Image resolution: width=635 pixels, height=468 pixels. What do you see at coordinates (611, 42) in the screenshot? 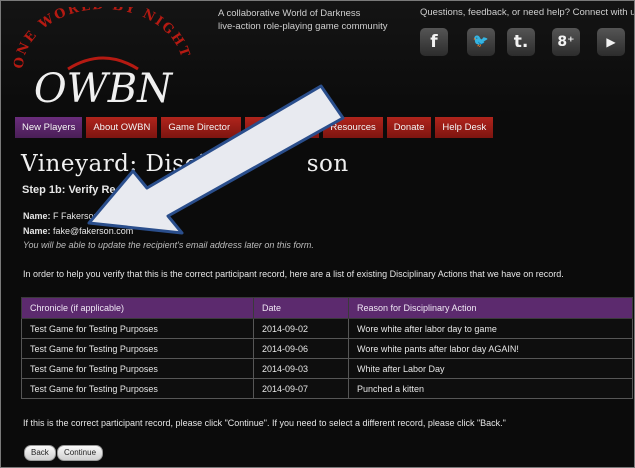
I see `youtube-icon: ▶` at bounding box center [611, 42].